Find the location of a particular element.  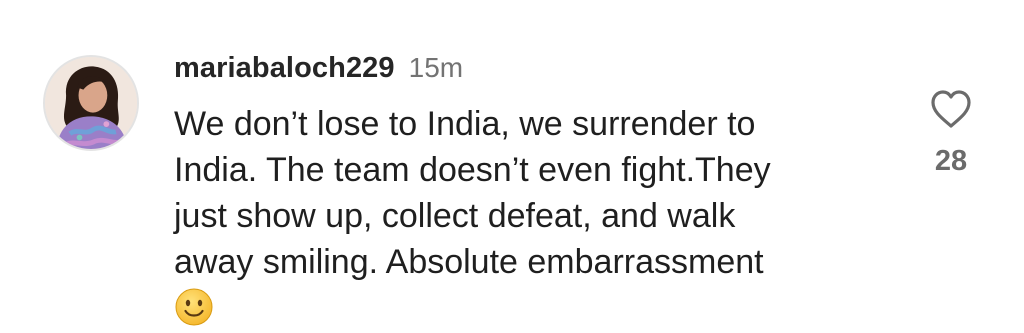

slightly-smiling-face-icon is located at coordinates (194, 307).